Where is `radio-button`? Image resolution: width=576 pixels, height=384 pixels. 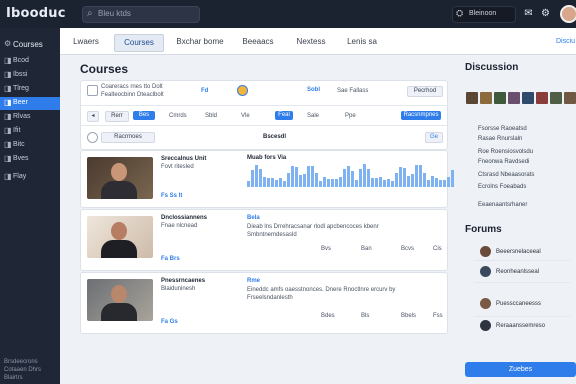 radio-button is located at coordinates (92, 137).